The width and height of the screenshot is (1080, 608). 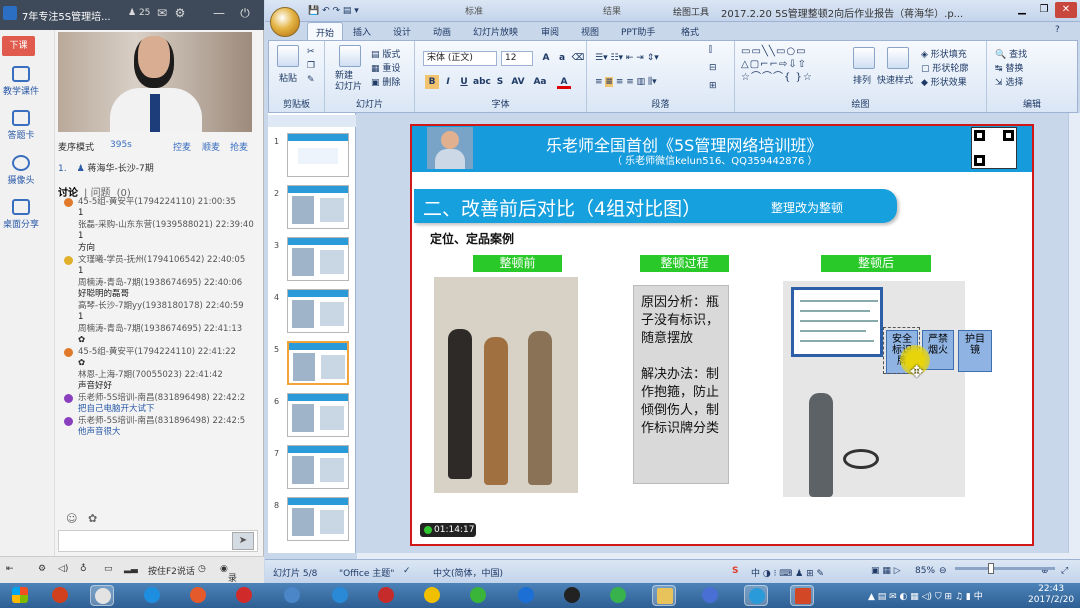 I want to click on cut-icon: ✂, so click(x=311, y=52).